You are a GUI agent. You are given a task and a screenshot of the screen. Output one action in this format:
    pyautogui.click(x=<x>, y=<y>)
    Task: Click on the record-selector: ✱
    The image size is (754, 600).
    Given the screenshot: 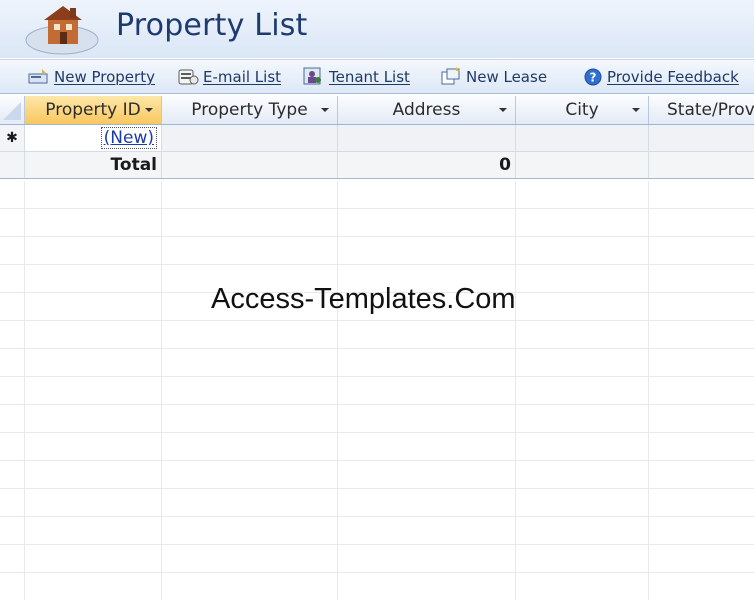 What is the action you would take?
    pyautogui.click(x=12, y=138)
    